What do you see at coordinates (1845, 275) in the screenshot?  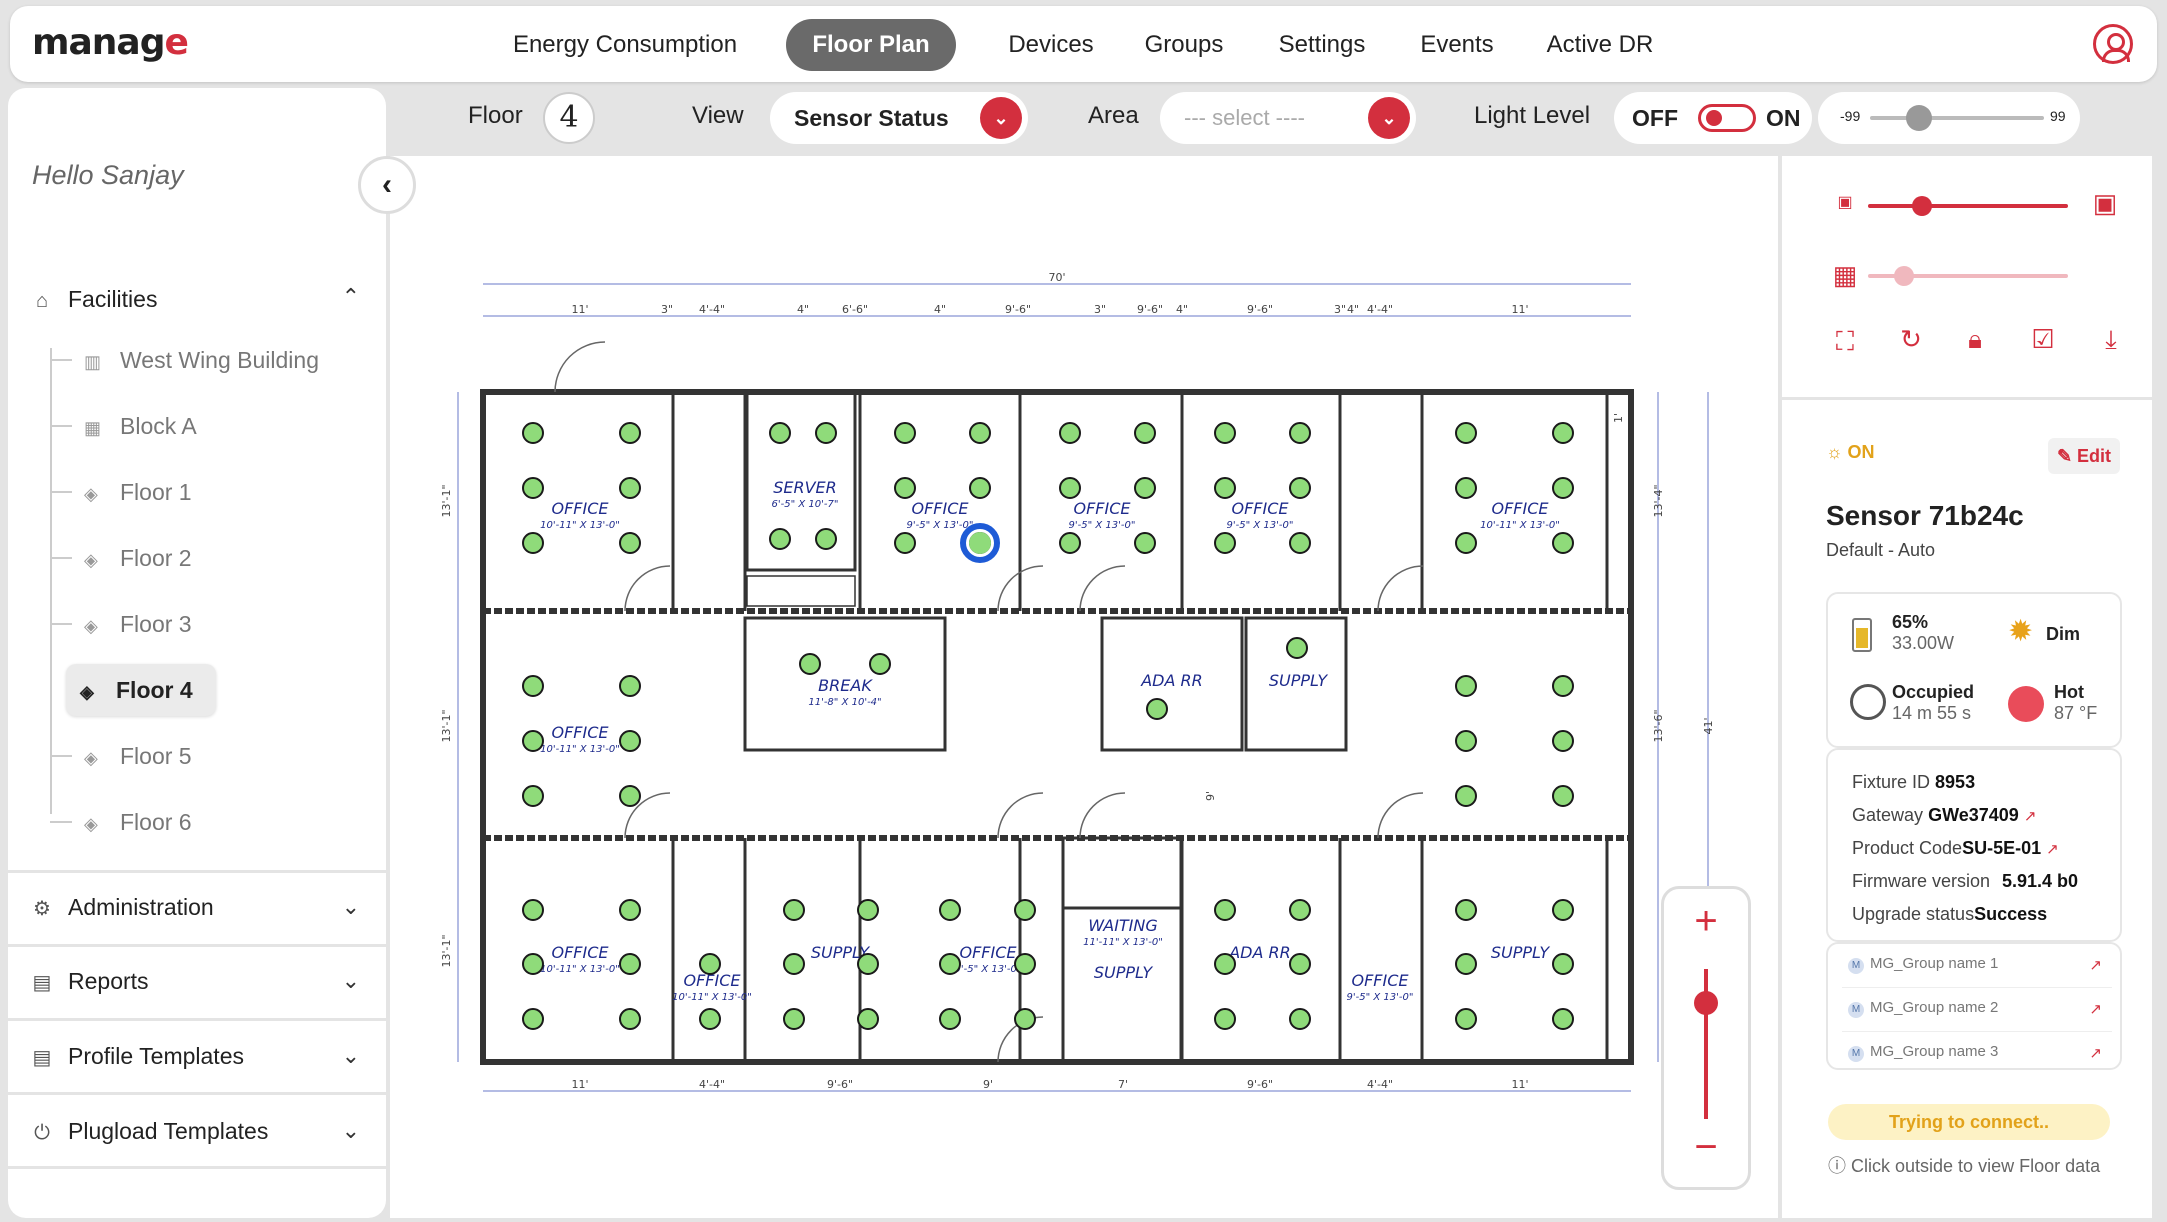 I see `grid-off-icon: ▦` at bounding box center [1845, 275].